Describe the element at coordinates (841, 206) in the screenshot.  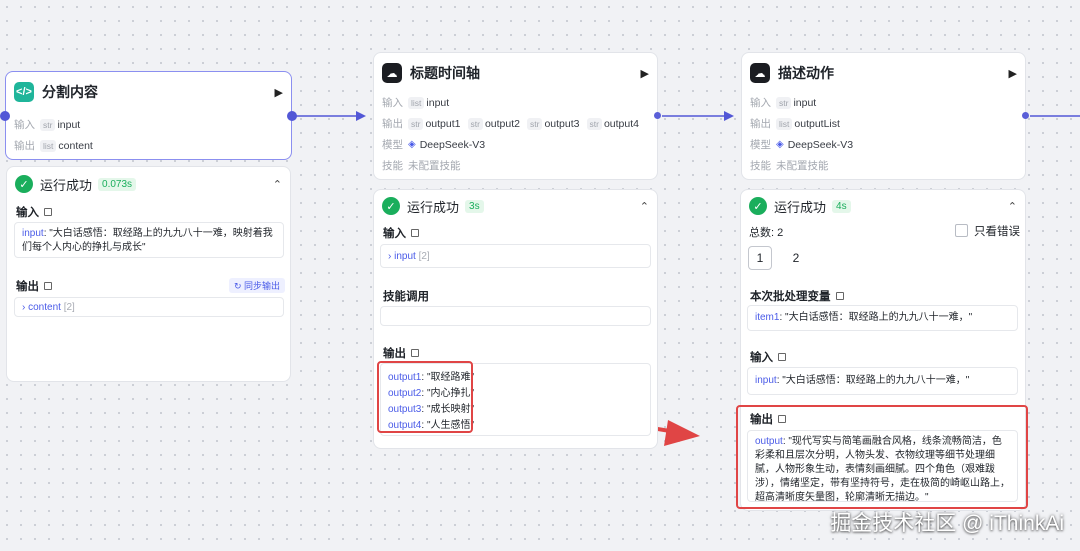
I see `duration-badge: 4s` at that location.